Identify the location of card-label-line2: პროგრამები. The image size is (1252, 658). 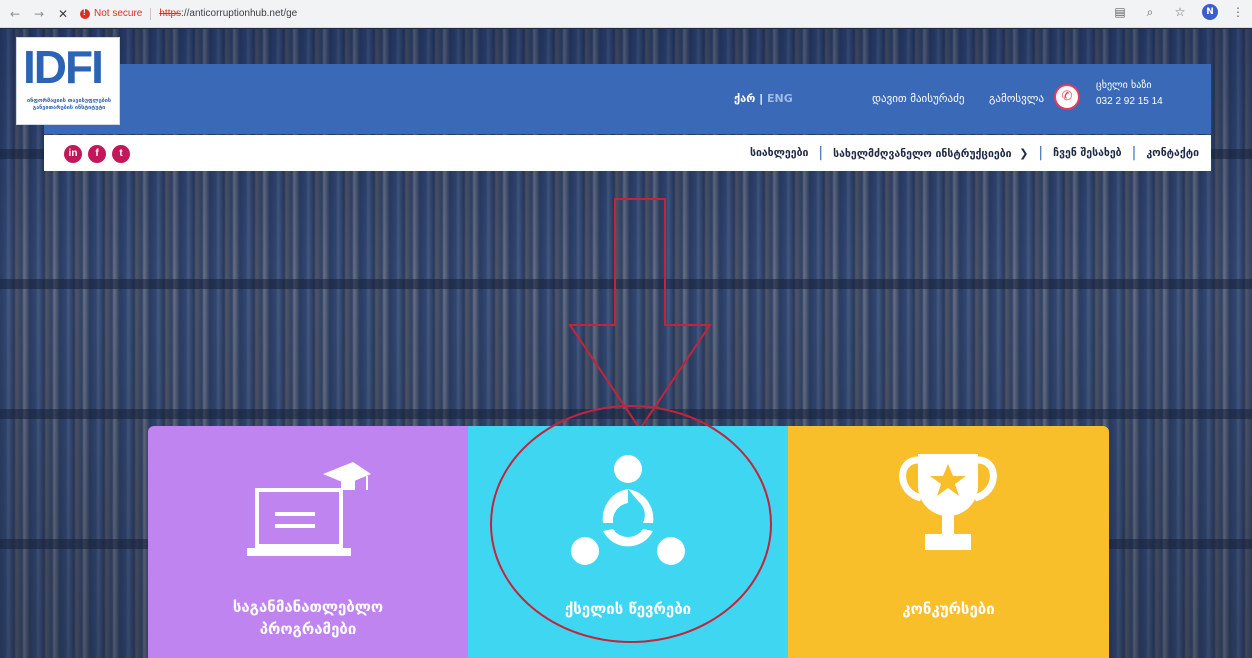
(308, 629).